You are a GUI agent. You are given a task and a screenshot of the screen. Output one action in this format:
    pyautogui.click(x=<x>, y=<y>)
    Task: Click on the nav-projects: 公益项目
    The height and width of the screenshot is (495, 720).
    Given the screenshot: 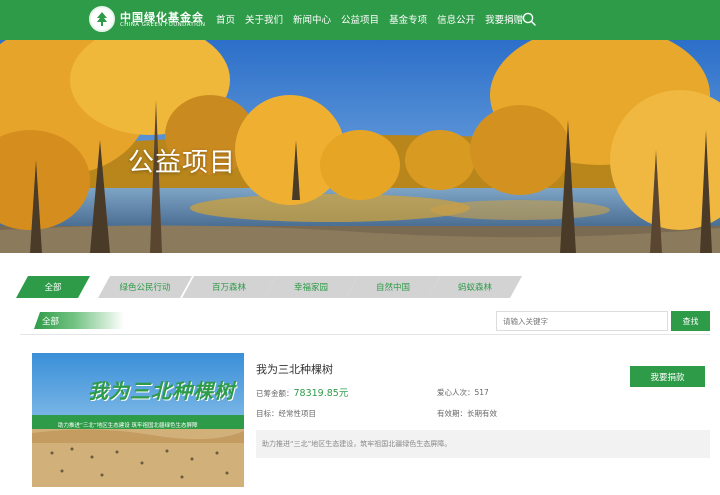 What is the action you would take?
    pyautogui.click(x=360, y=19)
    